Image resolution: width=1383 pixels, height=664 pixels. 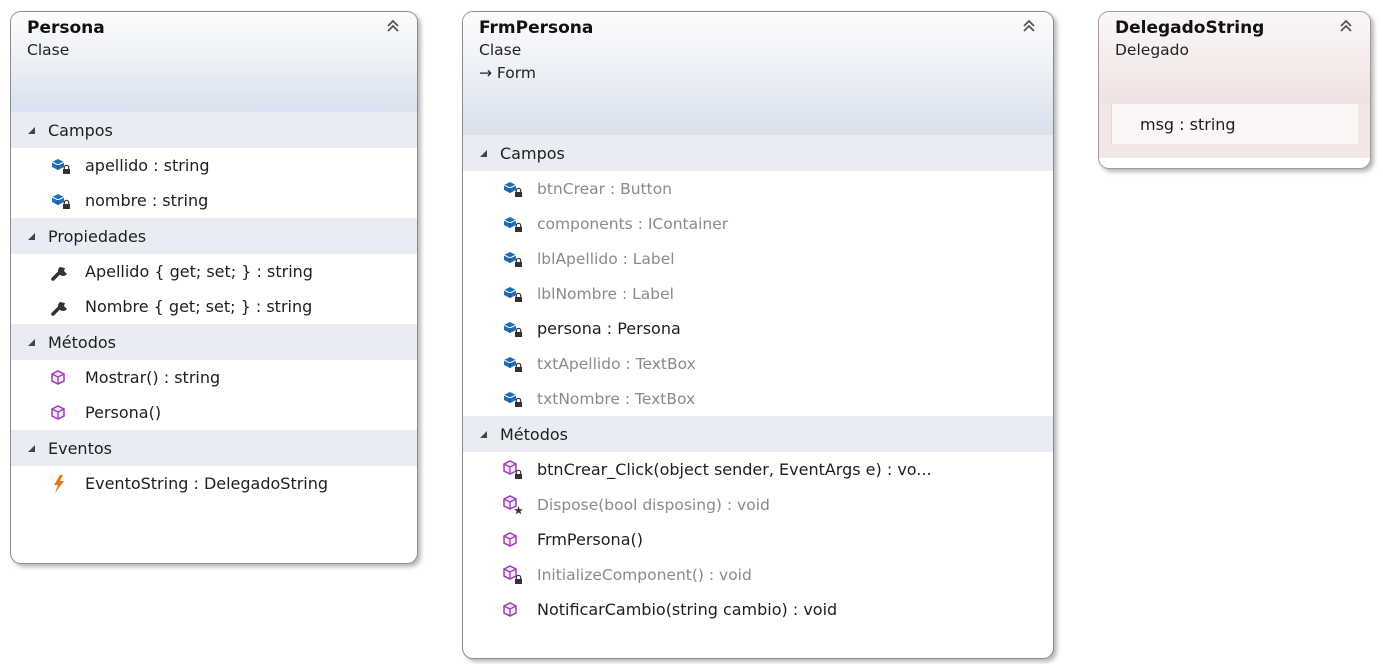 What do you see at coordinates (633, 223) in the screenshot?
I see `member-text: components : IContainer` at bounding box center [633, 223].